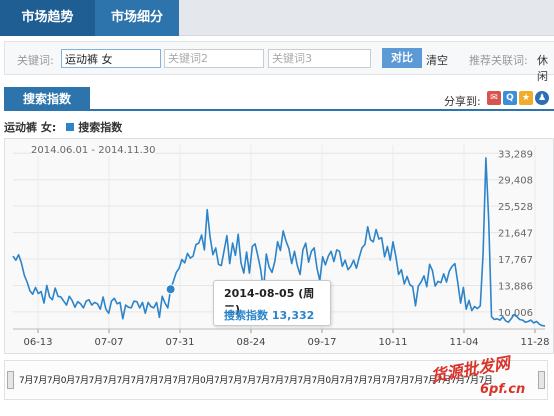 This screenshot has width=554, height=416. Describe the element at coordinates (392, 342) in the screenshot. I see `x-tick-label: 10-11` at that location.